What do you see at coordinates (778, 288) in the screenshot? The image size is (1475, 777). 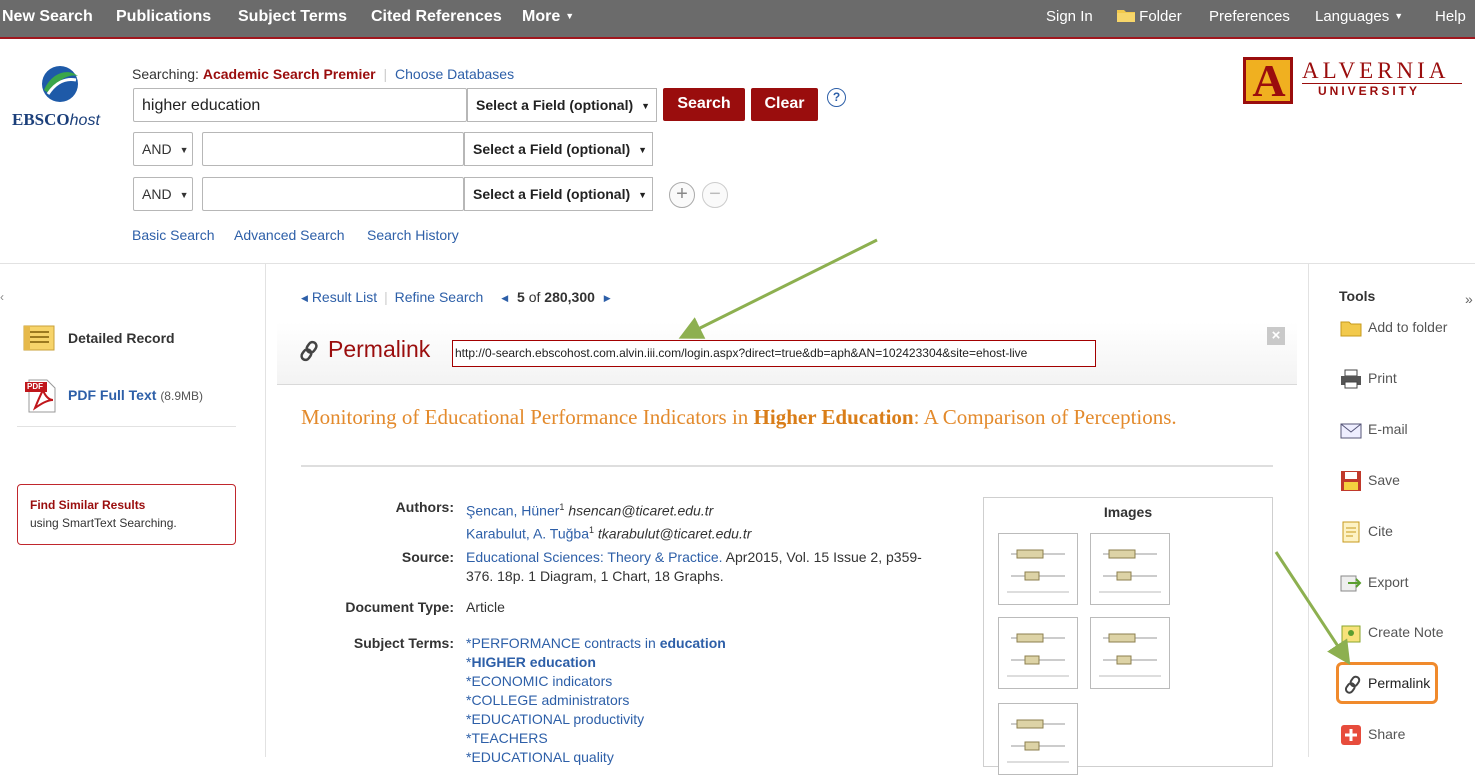 I see `arrow-to-permalink-url` at bounding box center [778, 288].